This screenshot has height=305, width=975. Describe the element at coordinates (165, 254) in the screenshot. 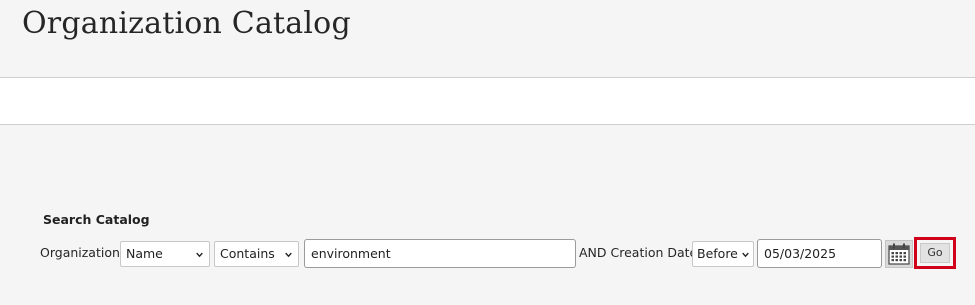

I see `search-field-select: Name` at that location.